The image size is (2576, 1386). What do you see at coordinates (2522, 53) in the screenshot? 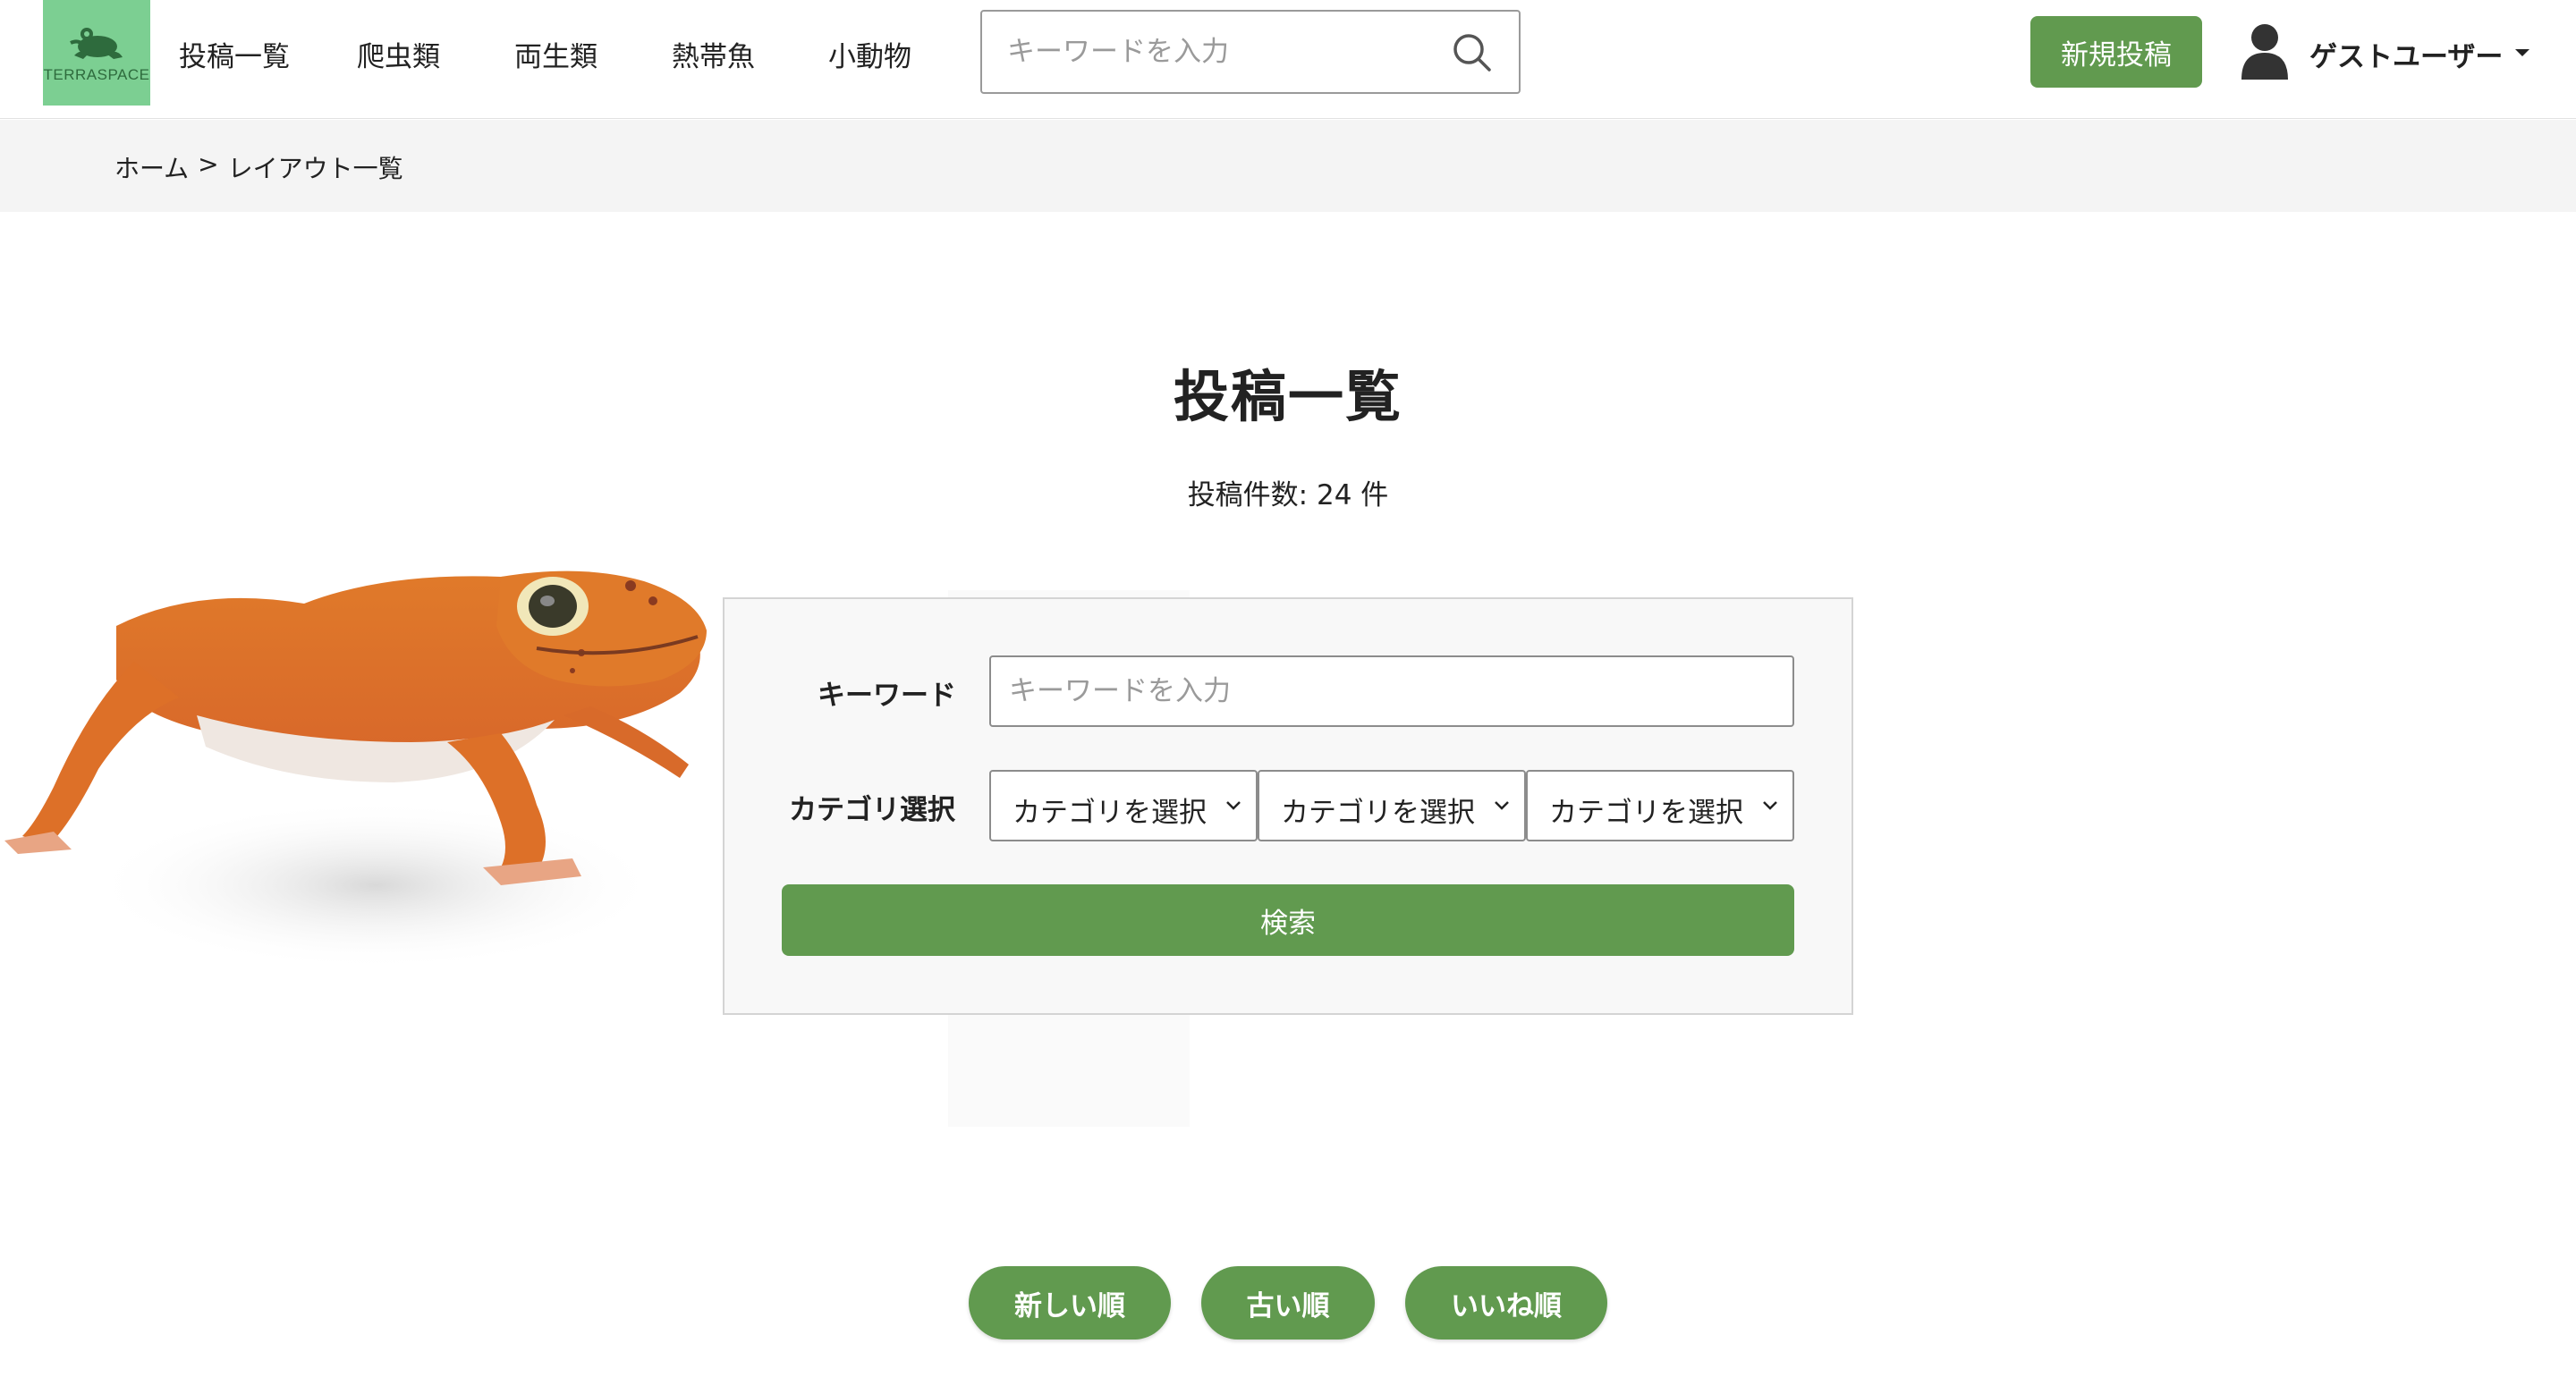
I see `caret-down-icon` at bounding box center [2522, 53].